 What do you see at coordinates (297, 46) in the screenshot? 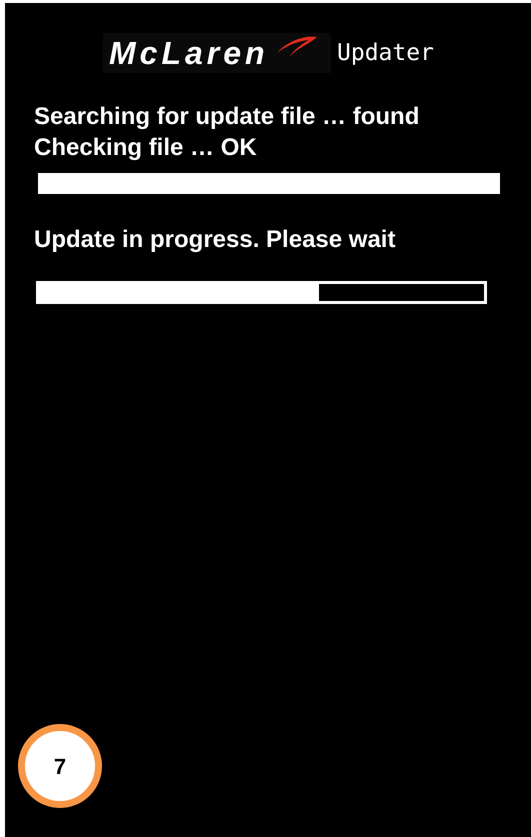
I see `swoosh-icon` at bounding box center [297, 46].